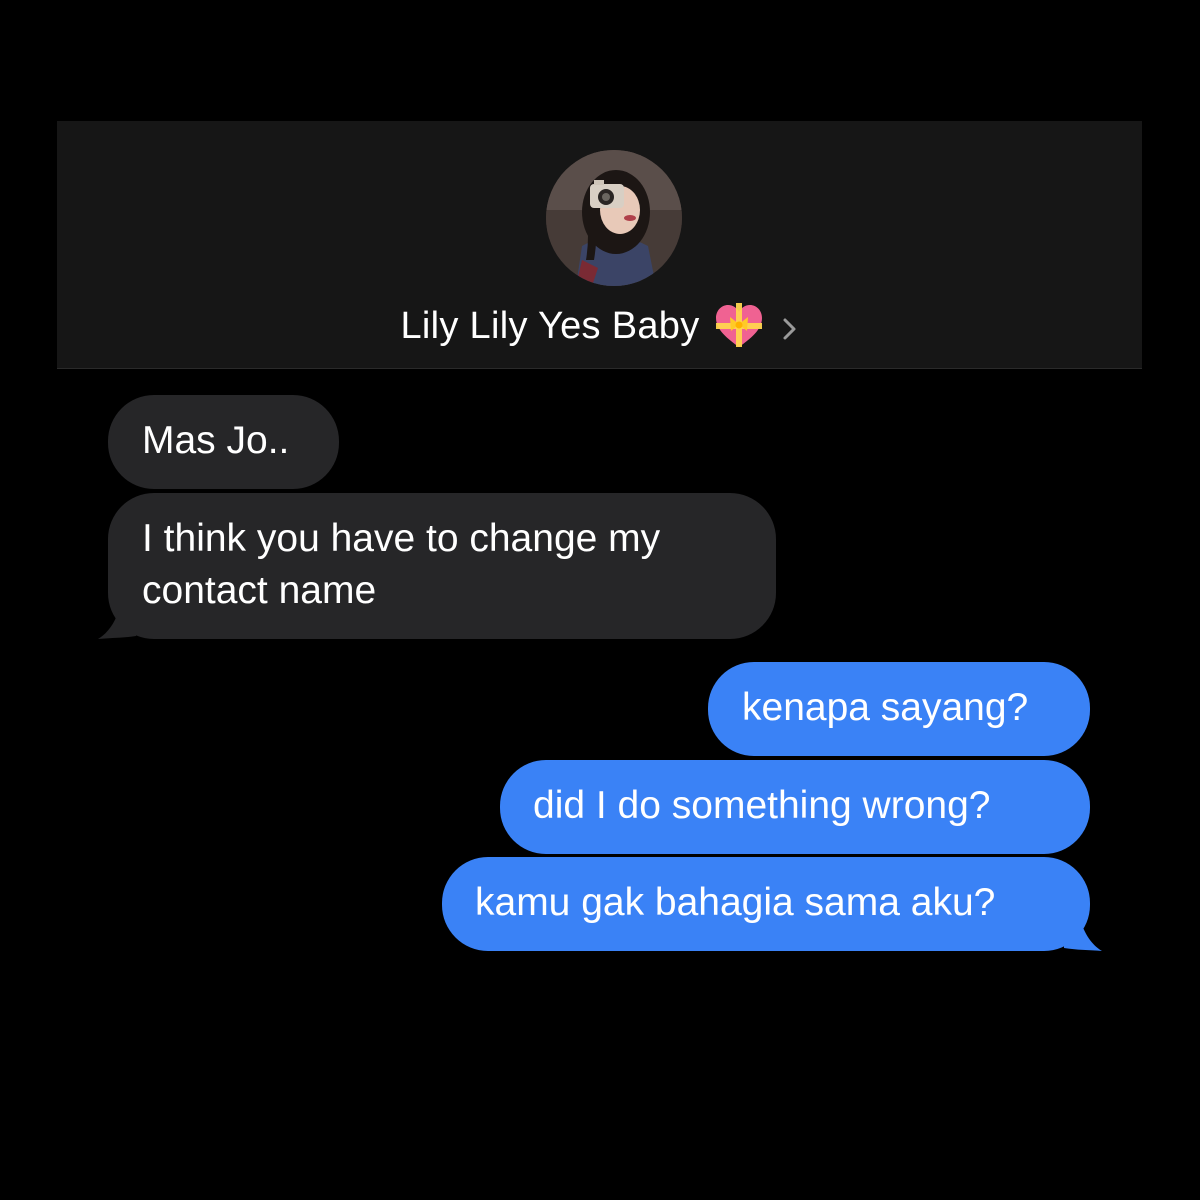 This screenshot has width=1200, height=1200. Describe the element at coordinates (1083, 934) in the screenshot. I see `outgoing-bubble-tail` at that location.